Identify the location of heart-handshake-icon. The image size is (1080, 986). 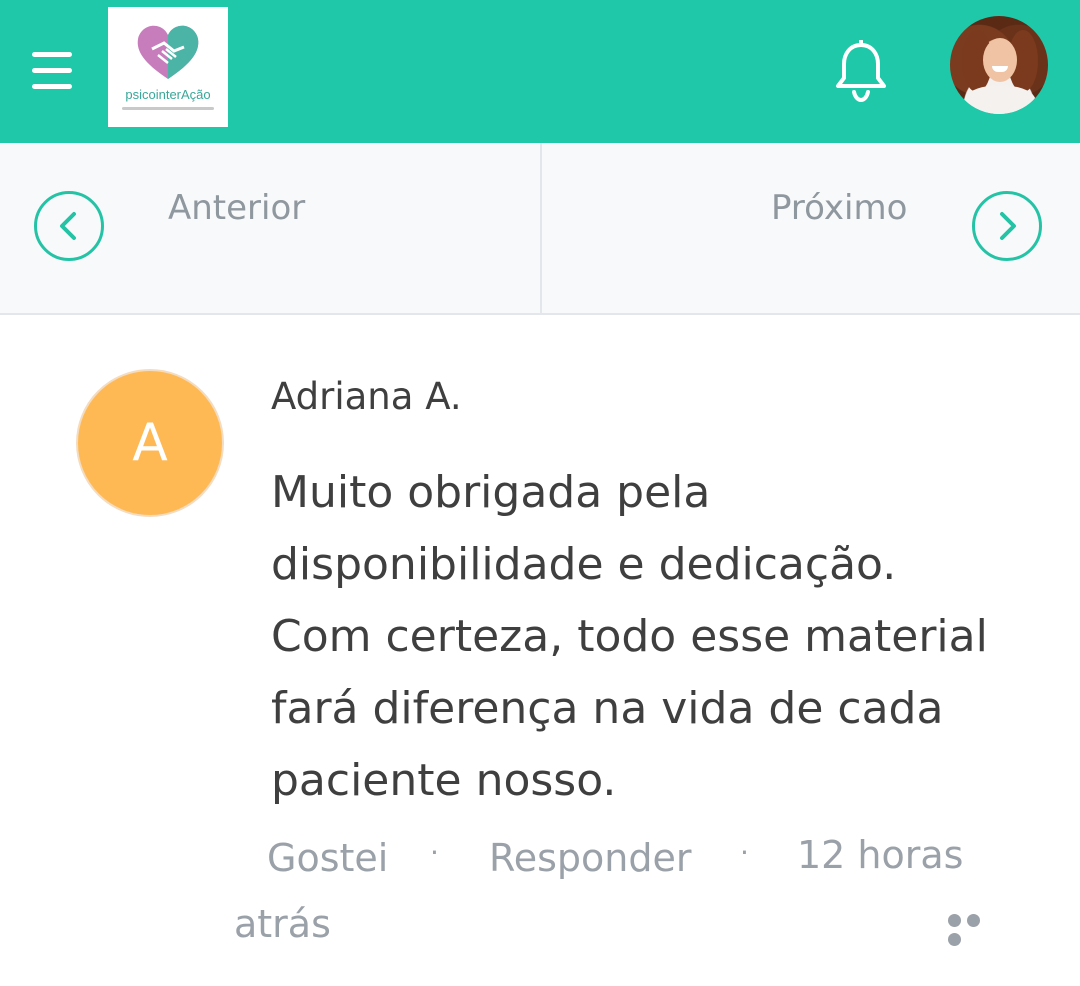
(168, 52).